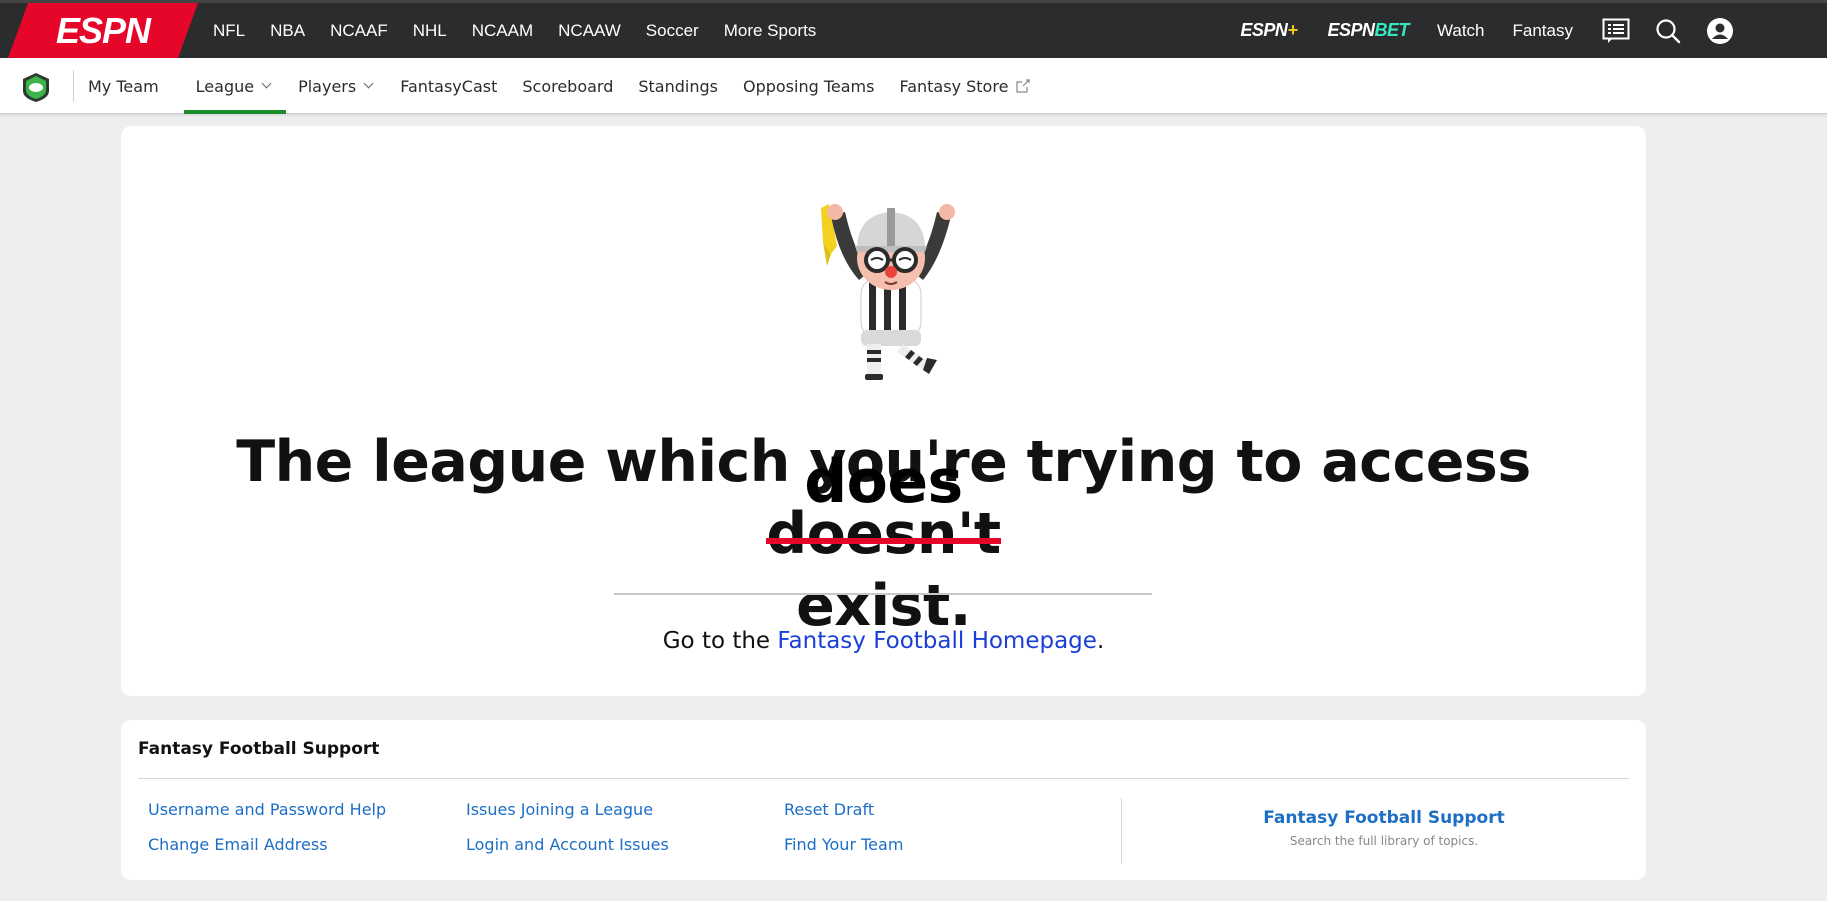 This screenshot has height=901, width=1827. I want to click on tab-players-label: Players, so click(327, 86).